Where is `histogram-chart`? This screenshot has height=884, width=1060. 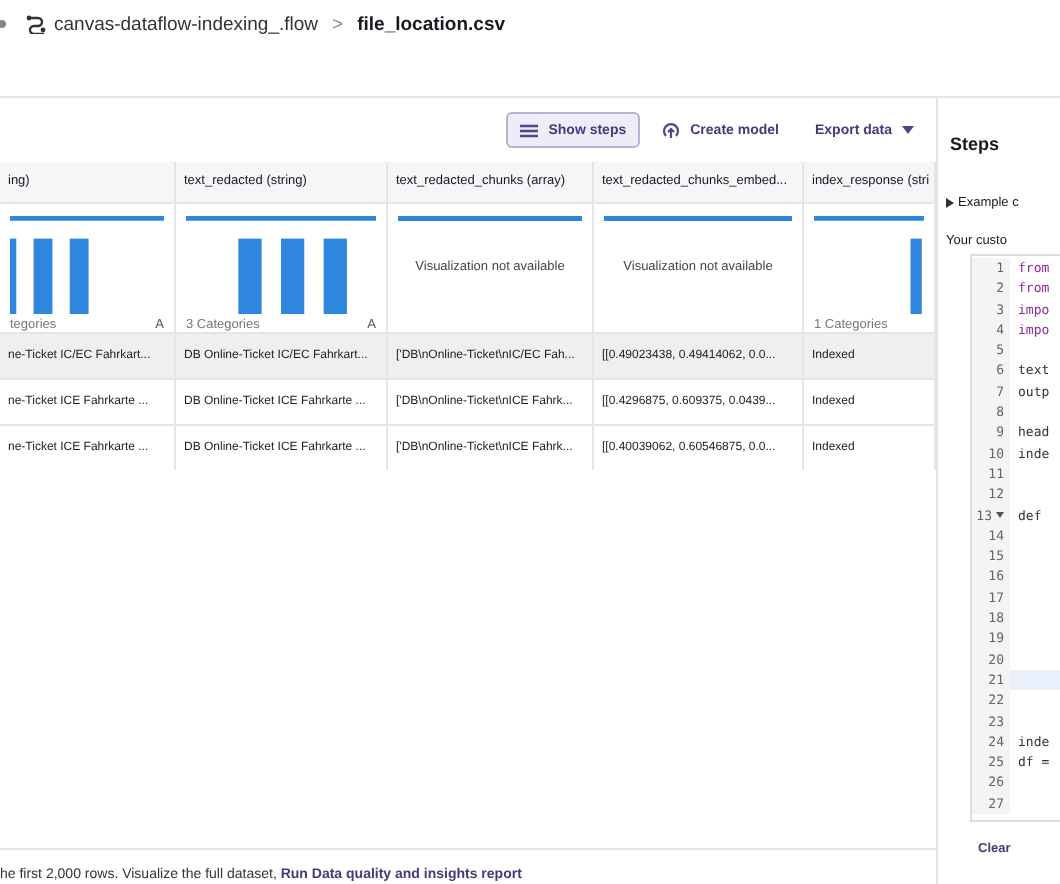 histogram-chart is located at coordinates (869, 265).